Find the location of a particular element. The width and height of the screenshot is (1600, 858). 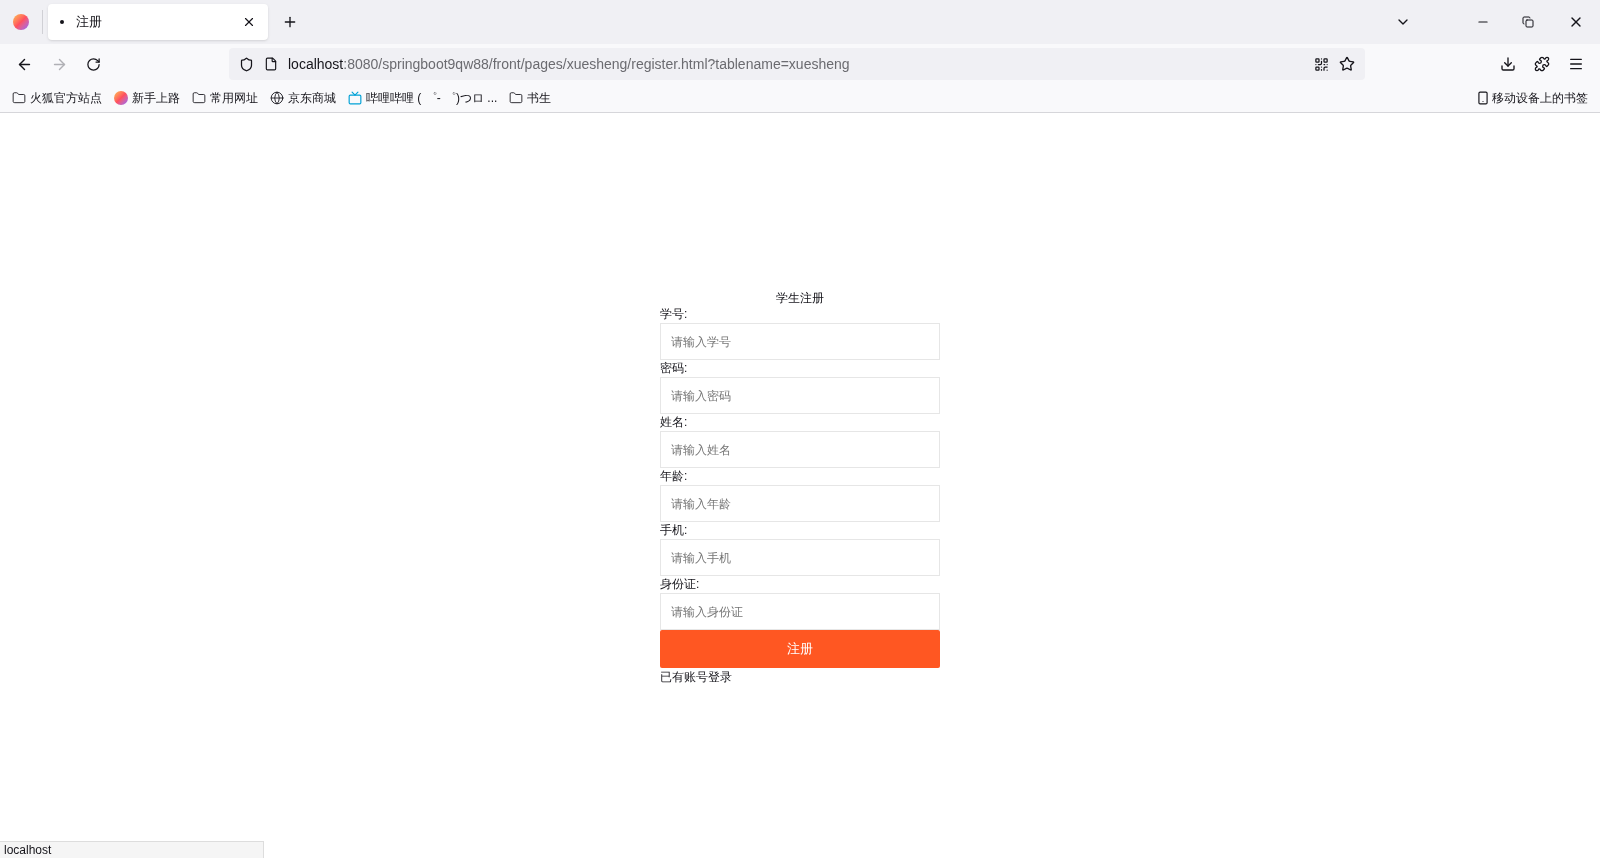

field-label: 姓名: is located at coordinates (674, 422).